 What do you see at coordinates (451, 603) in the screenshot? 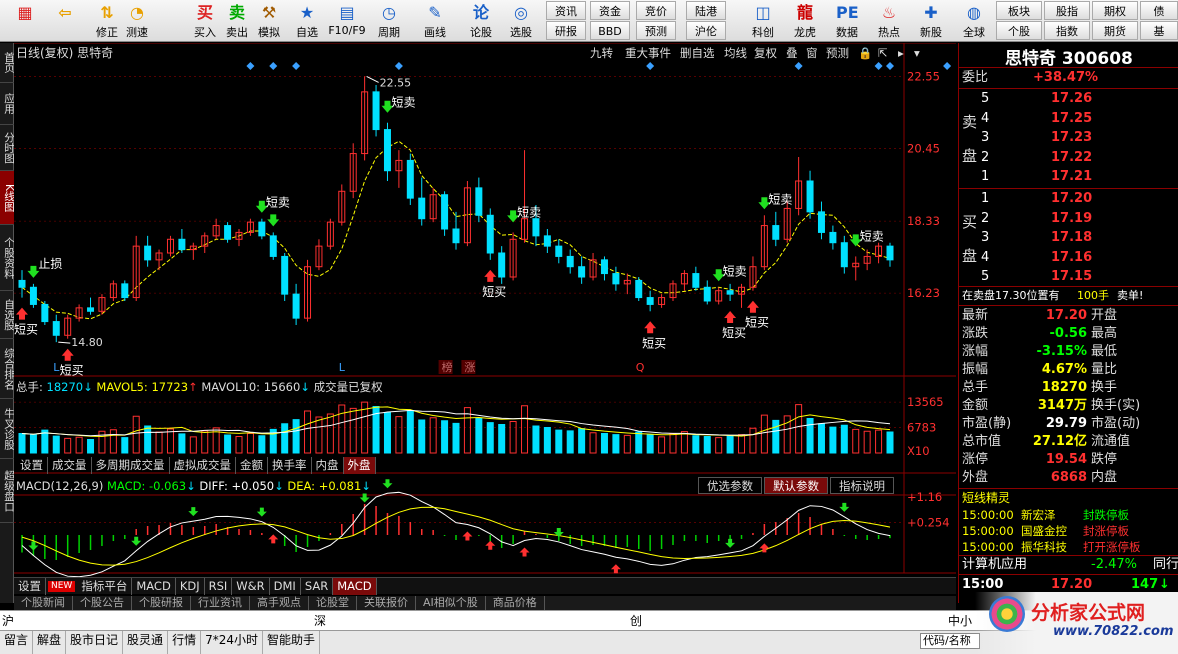
I see `news-tab-7: AI相似个股` at bounding box center [451, 603].